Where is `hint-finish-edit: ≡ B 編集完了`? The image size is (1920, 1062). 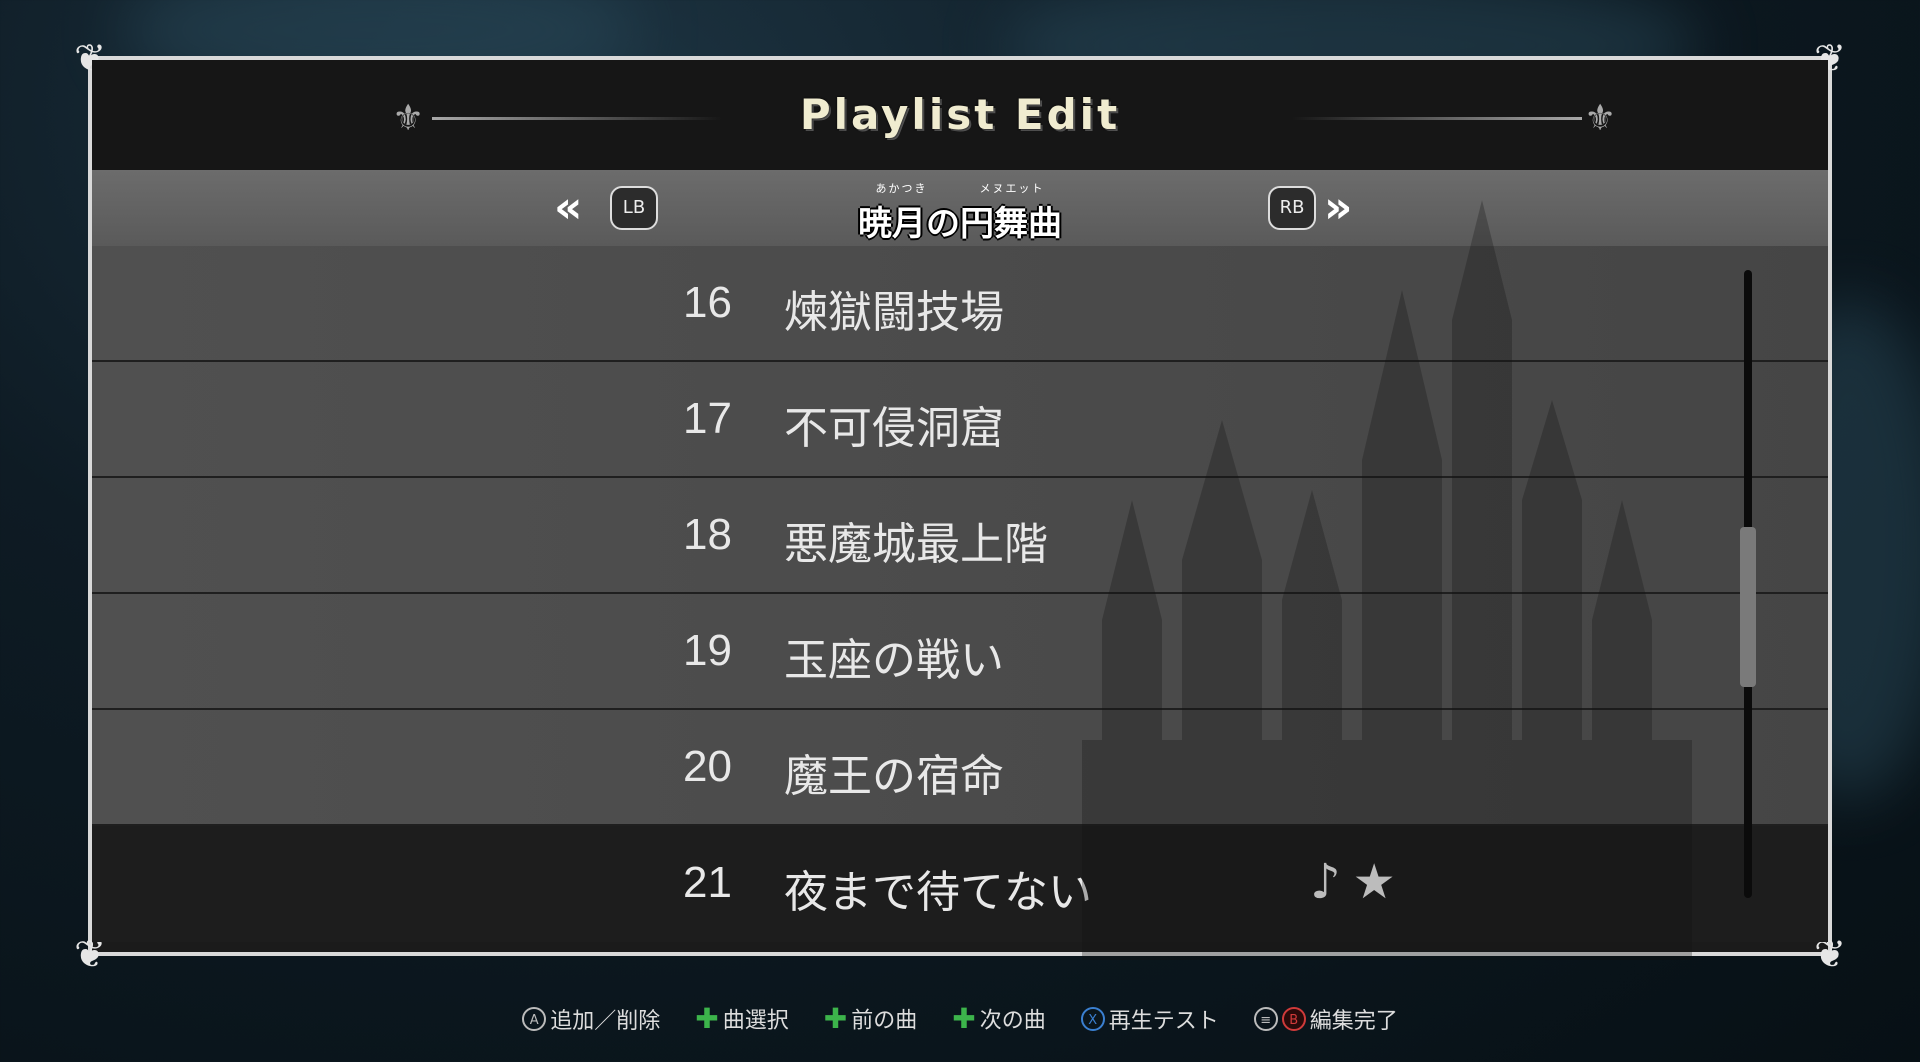 hint-finish-edit: ≡ B 編集完了 is located at coordinates (1325, 1019).